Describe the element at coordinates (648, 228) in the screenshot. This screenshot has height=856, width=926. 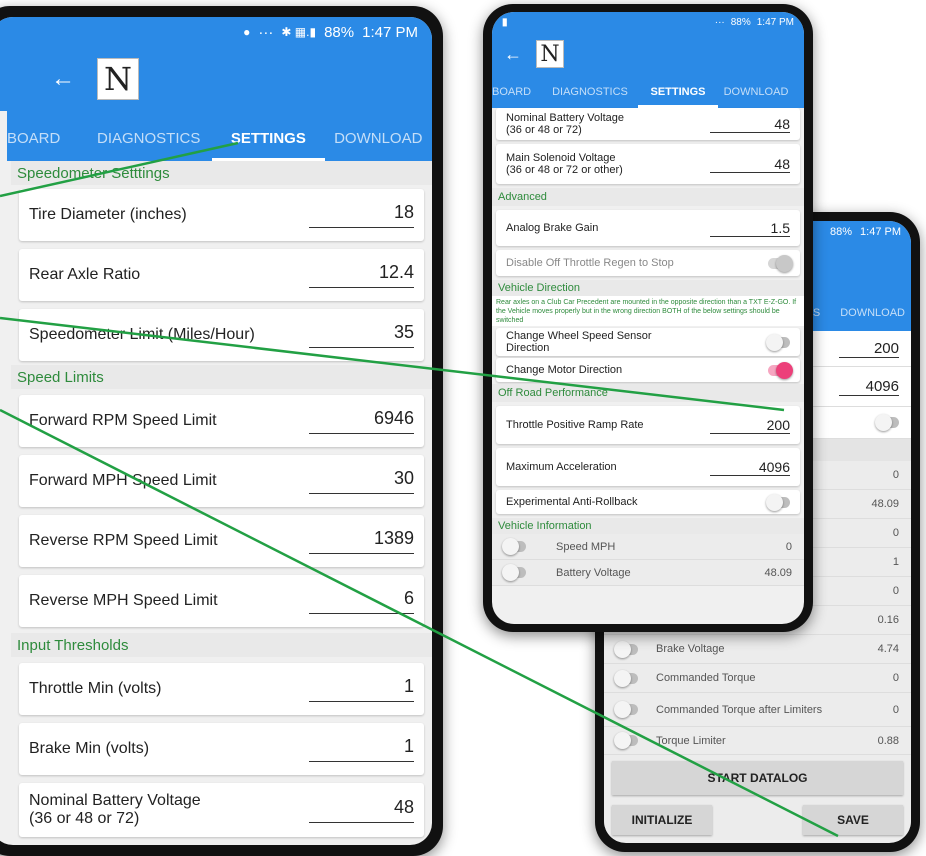
I see `brake-gain-row: Analog Brake Gain 1.5` at that location.